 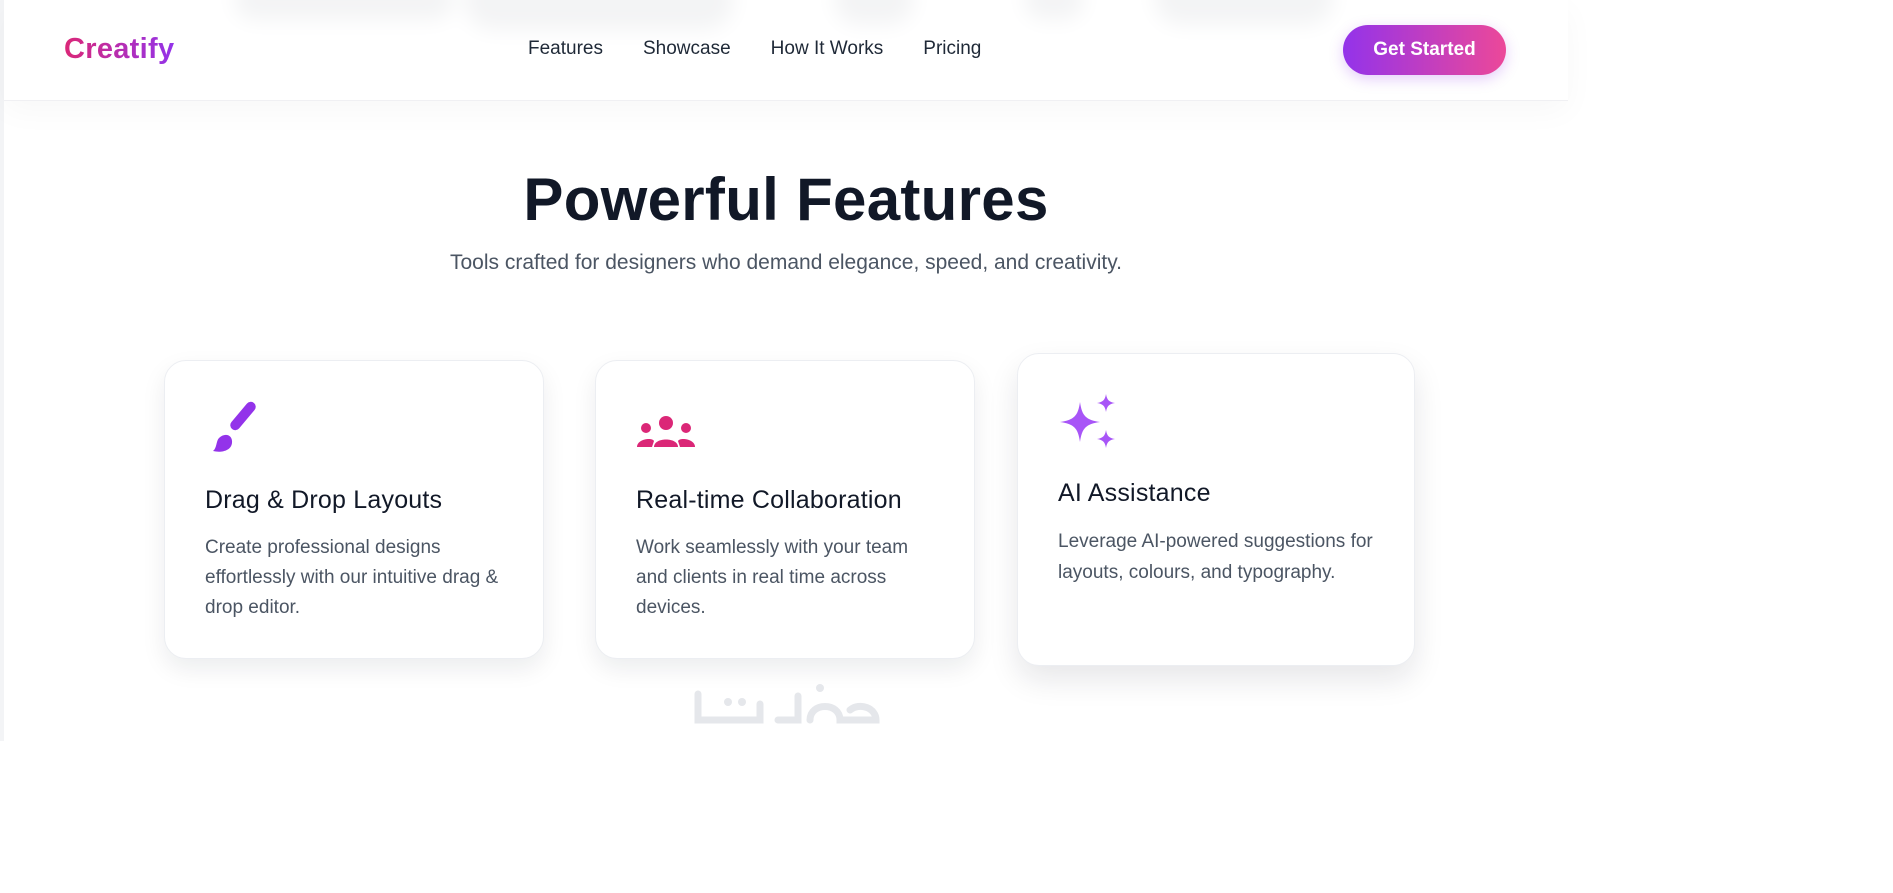 I want to click on feature-card-title: Real-time Collaboration, so click(x=769, y=500).